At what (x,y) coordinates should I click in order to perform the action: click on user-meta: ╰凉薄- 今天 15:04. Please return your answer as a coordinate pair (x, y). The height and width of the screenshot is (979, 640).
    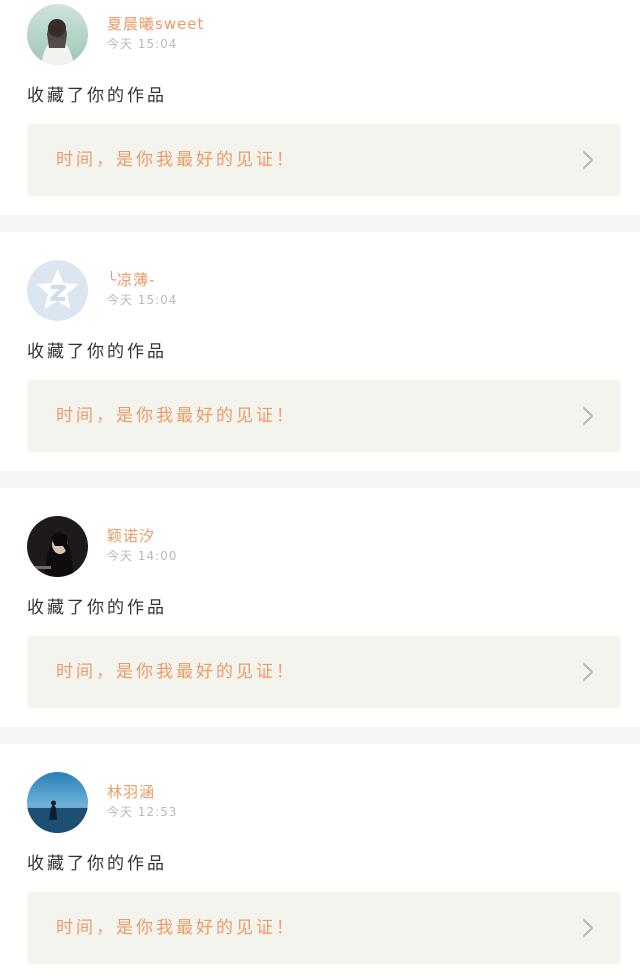
    Looking at the image, I should click on (142, 289).